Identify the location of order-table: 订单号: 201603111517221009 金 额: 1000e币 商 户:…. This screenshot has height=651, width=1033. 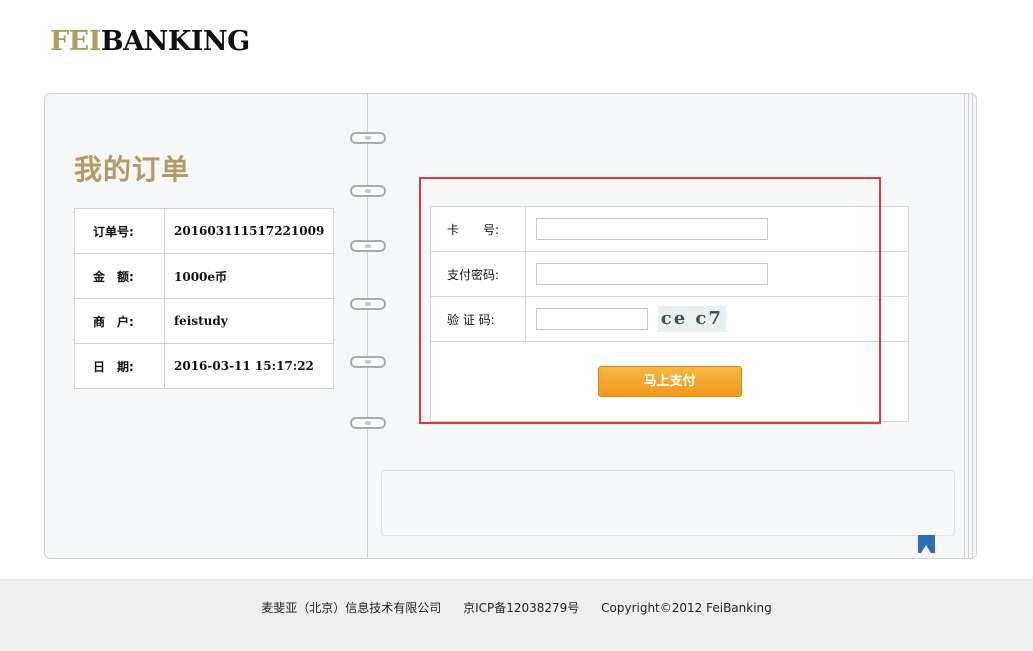
(204, 298).